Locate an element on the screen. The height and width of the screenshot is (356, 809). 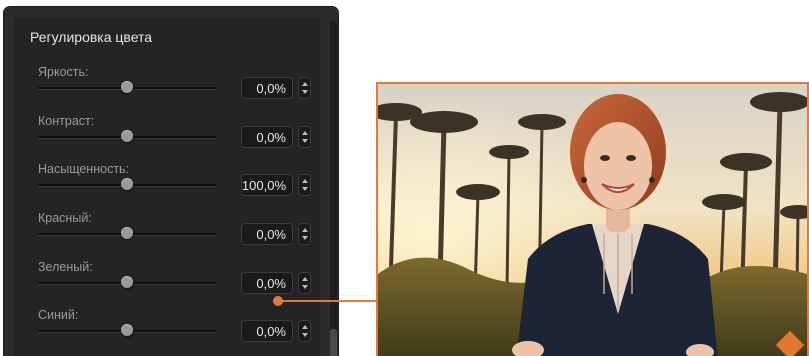
green-label: Зеленый: is located at coordinates (65, 267).